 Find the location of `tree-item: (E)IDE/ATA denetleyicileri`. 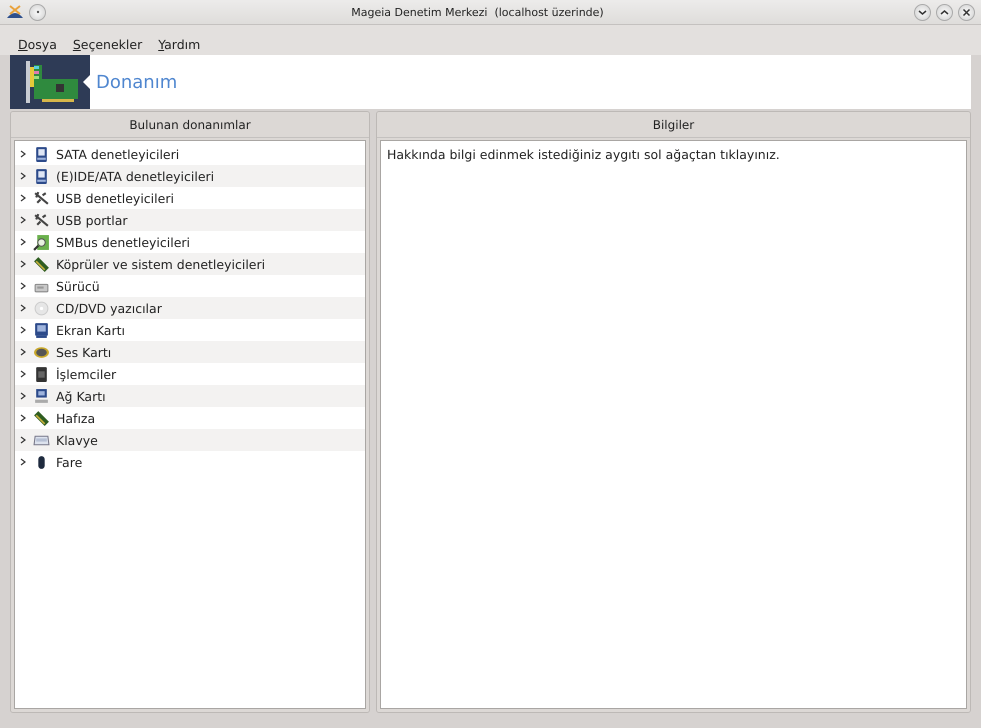

tree-item: (E)IDE/ATA denetleyicileri is located at coordinates (190, 176).